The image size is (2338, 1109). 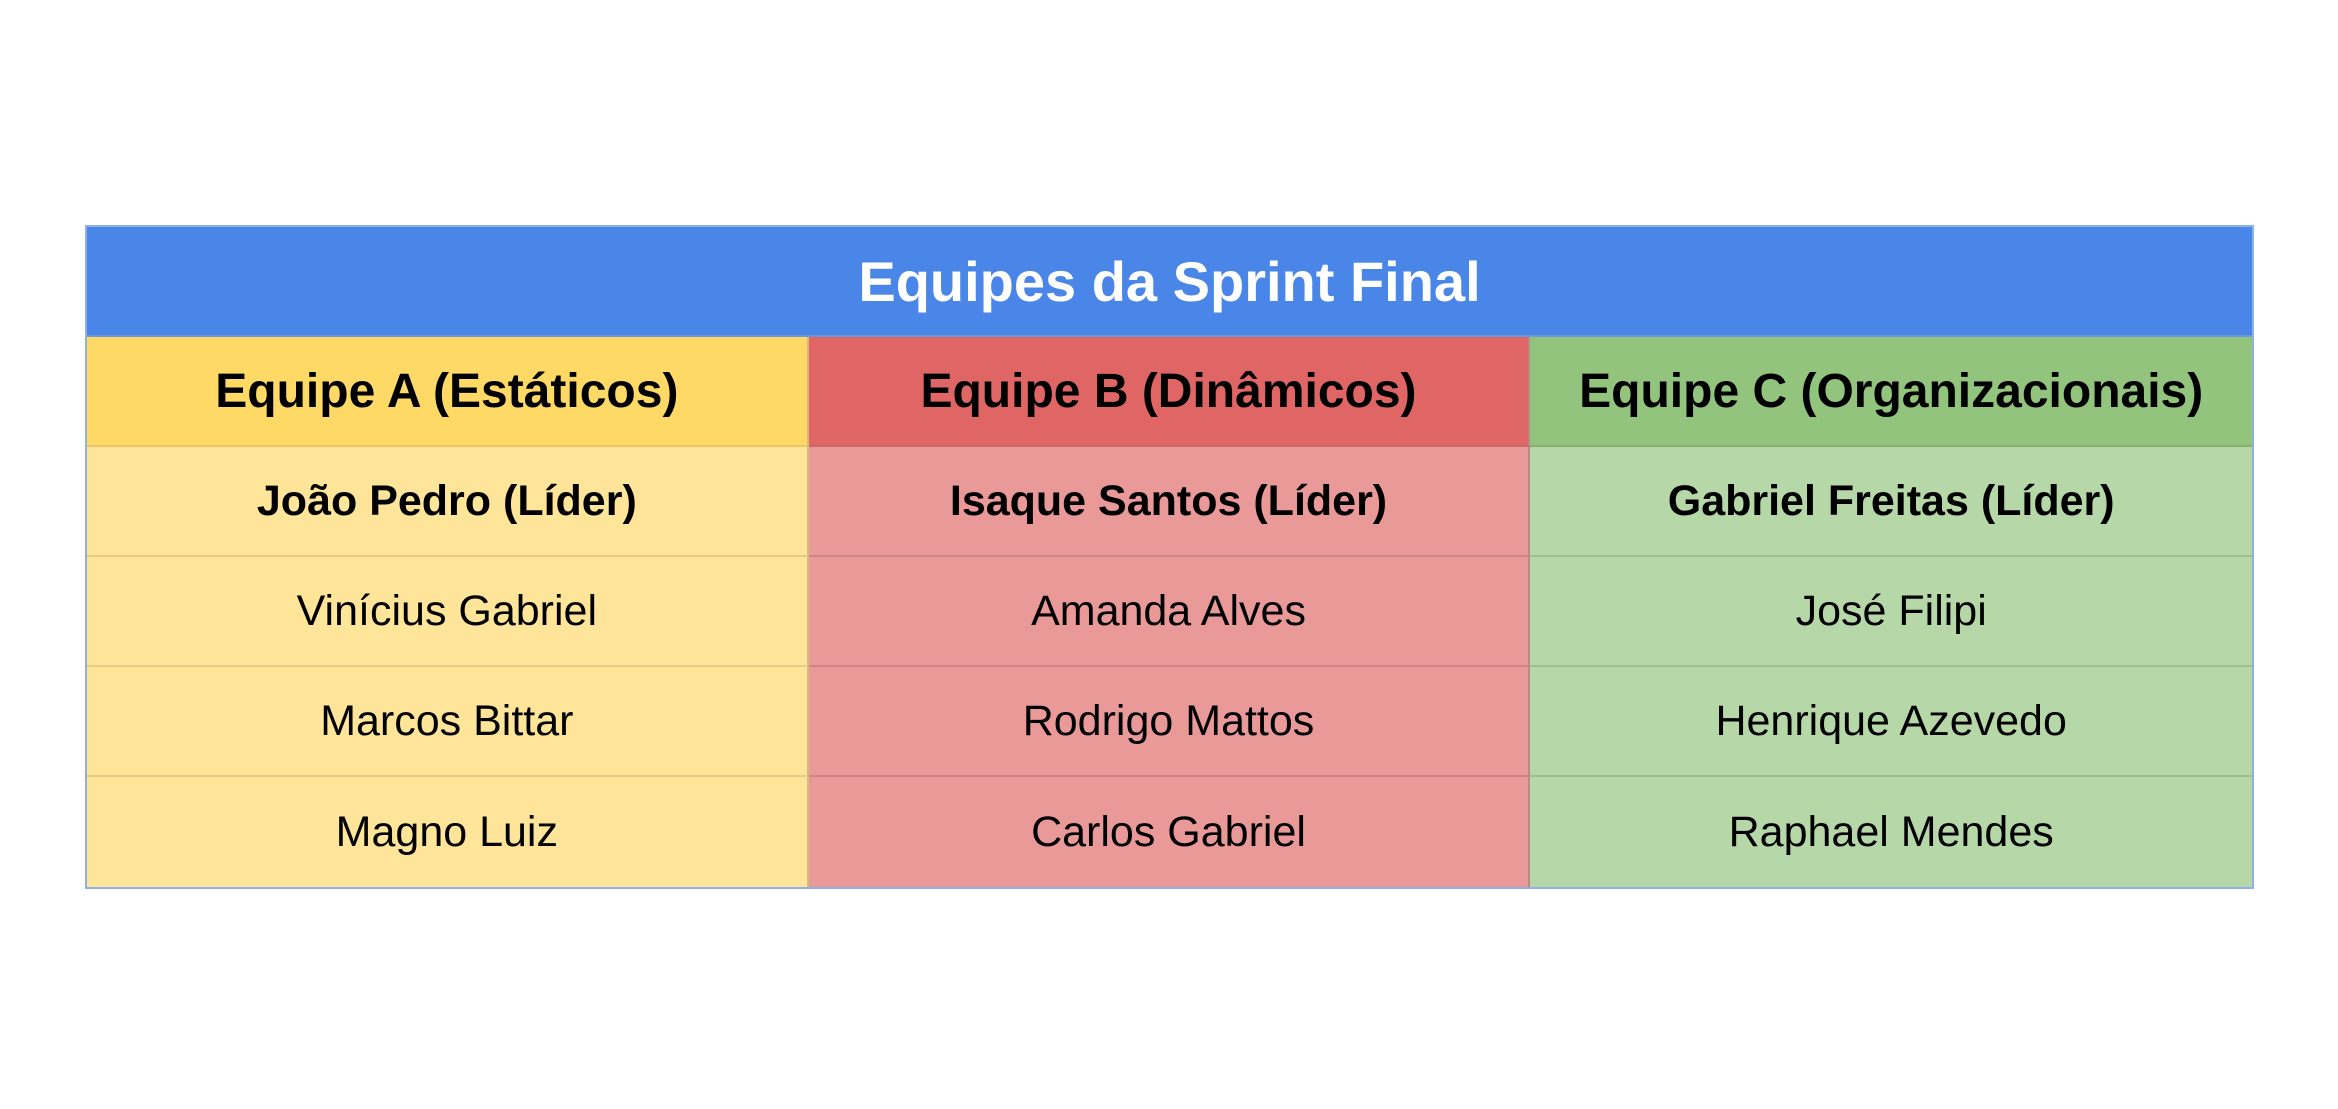 What do you see at coordinates (1169, 722) in the screenshot?
I see `team-b-member: Rodrigo Mattos` at bounding box center [1169, 722].